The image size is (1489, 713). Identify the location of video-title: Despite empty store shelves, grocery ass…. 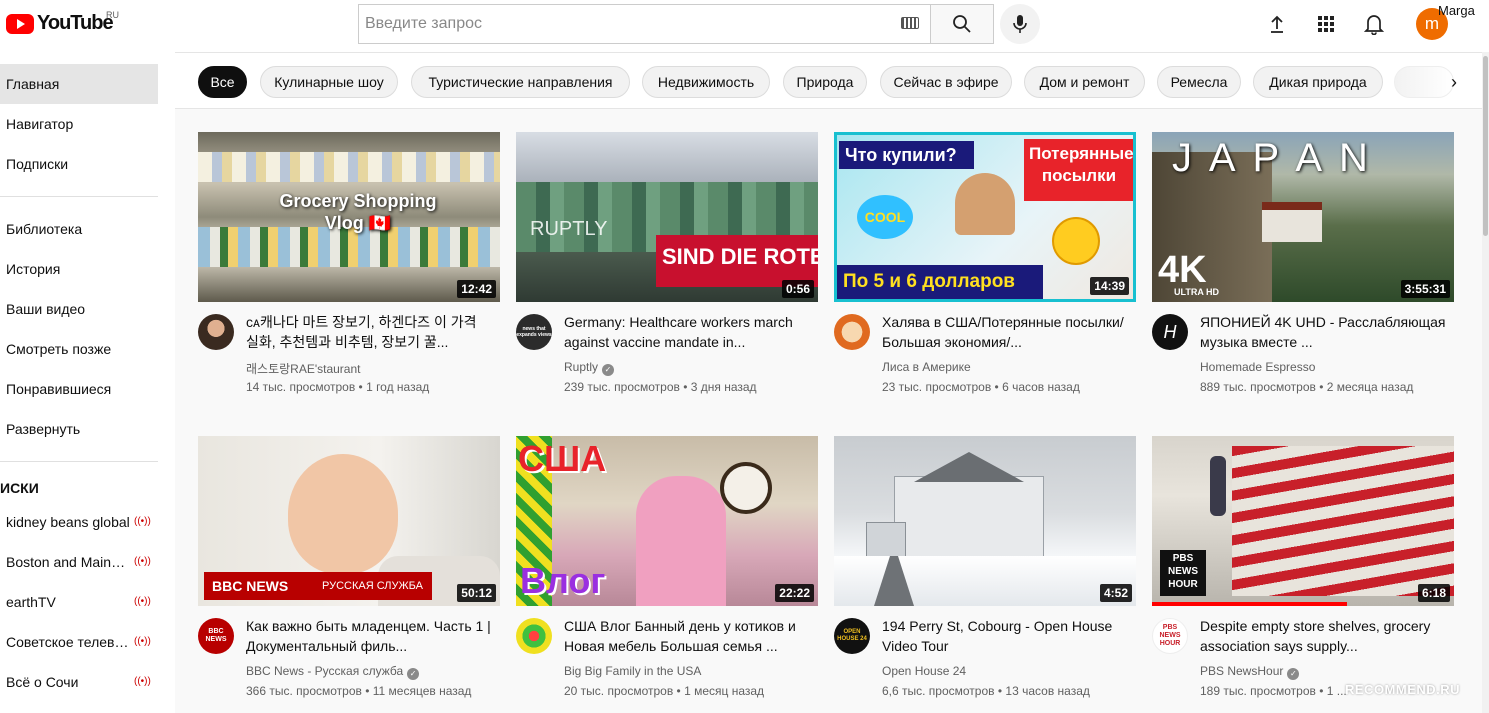
(1323, 636).